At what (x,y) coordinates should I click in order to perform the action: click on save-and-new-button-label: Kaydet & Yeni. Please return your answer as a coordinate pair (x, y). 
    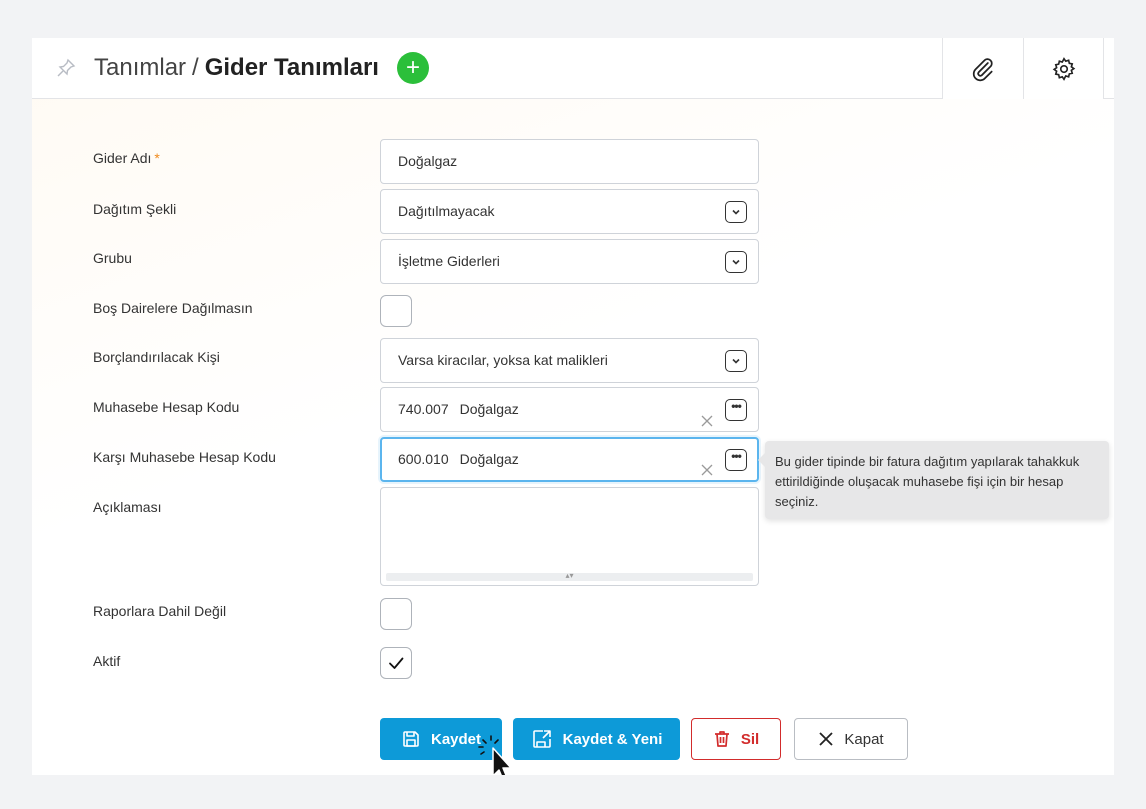
    Looking at the image, I should click on (612, 739).